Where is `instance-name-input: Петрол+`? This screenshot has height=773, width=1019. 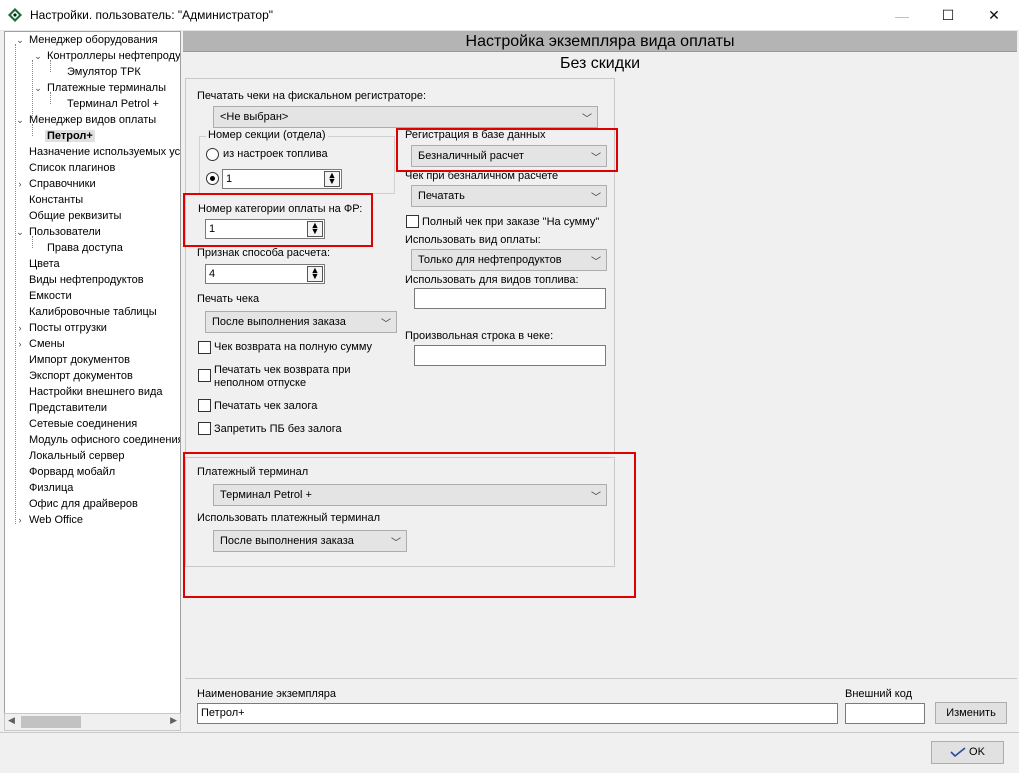
instance-name-input: Петрол+ is located at coordinates (517, 713).